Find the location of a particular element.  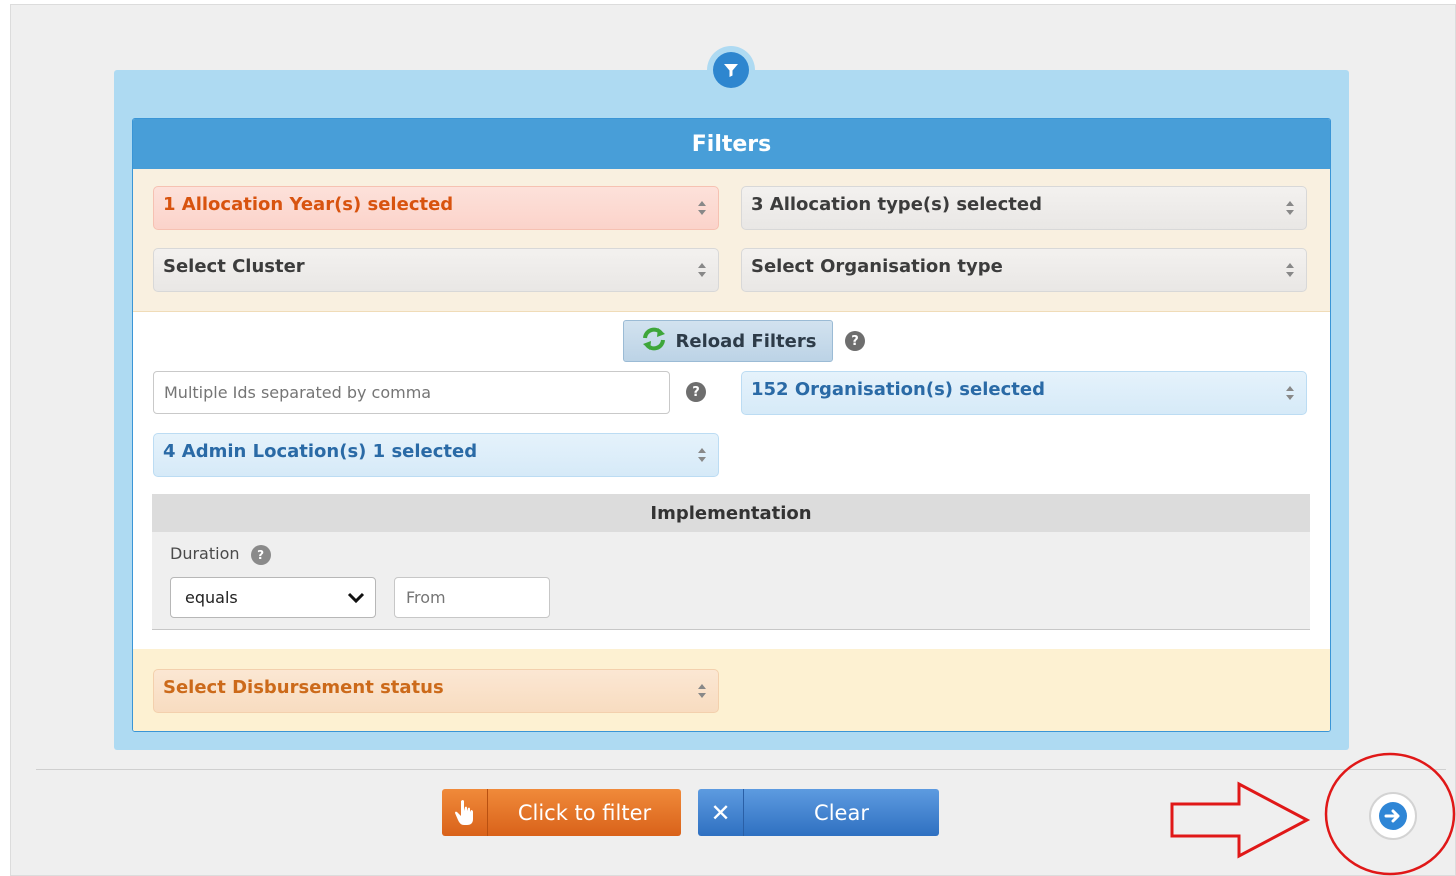

reload-filters-button: Reload Filters is located at coordinates (728, 341).